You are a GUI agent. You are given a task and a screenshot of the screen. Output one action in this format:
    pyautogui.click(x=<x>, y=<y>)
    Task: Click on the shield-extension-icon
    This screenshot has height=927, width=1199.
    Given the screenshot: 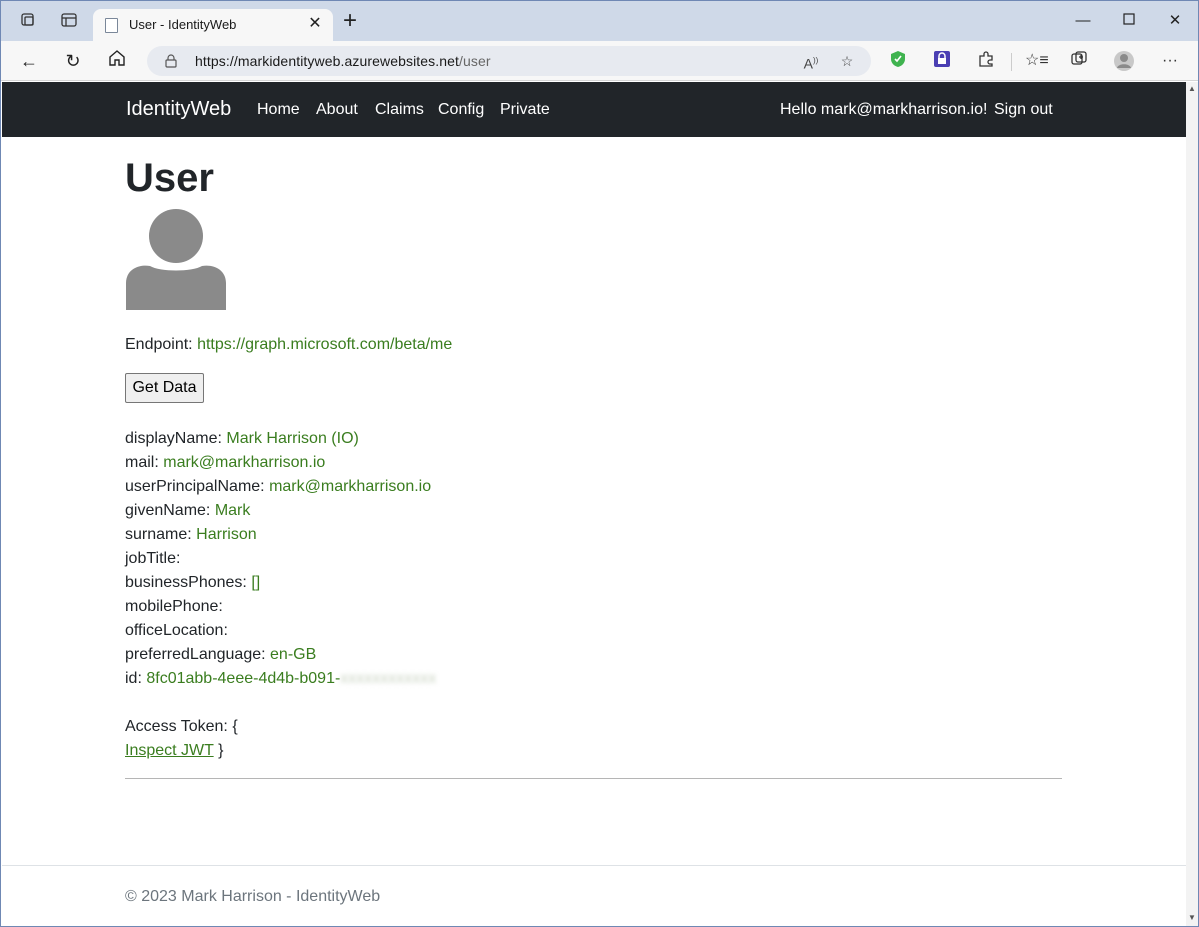 What is the action you would take?
    pyautogui.click(x=898, y=61)
    